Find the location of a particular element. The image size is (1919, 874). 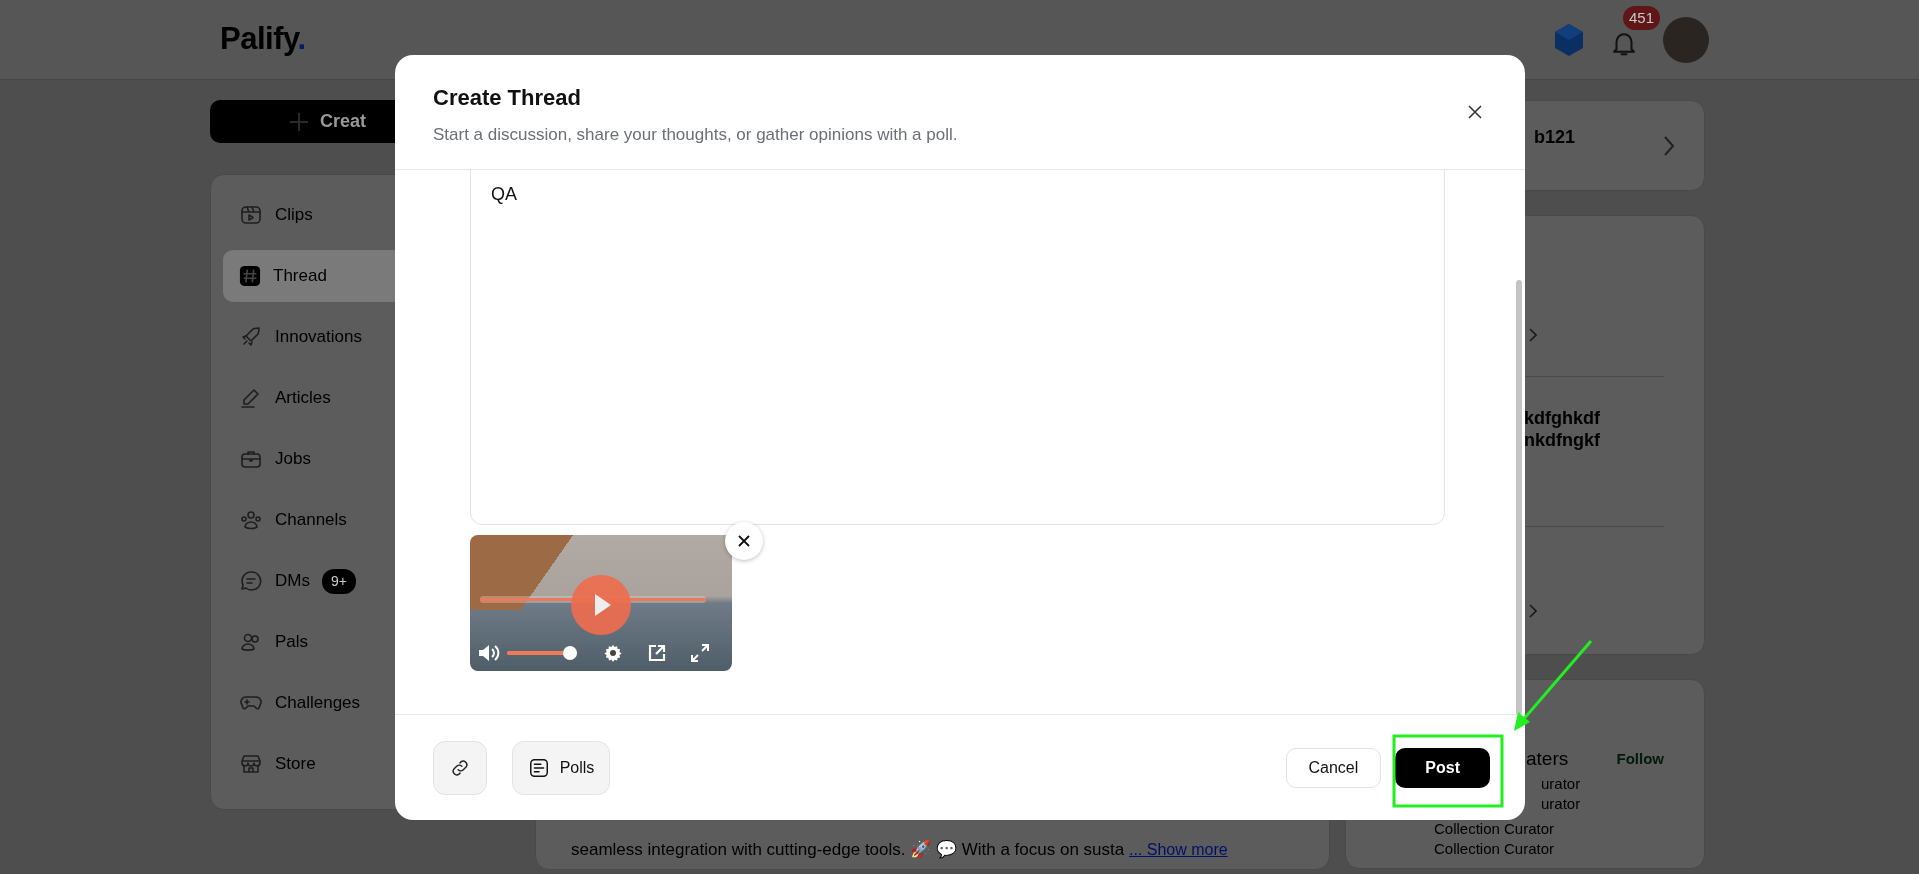

volume-icon is located at coordinates (489, 653).